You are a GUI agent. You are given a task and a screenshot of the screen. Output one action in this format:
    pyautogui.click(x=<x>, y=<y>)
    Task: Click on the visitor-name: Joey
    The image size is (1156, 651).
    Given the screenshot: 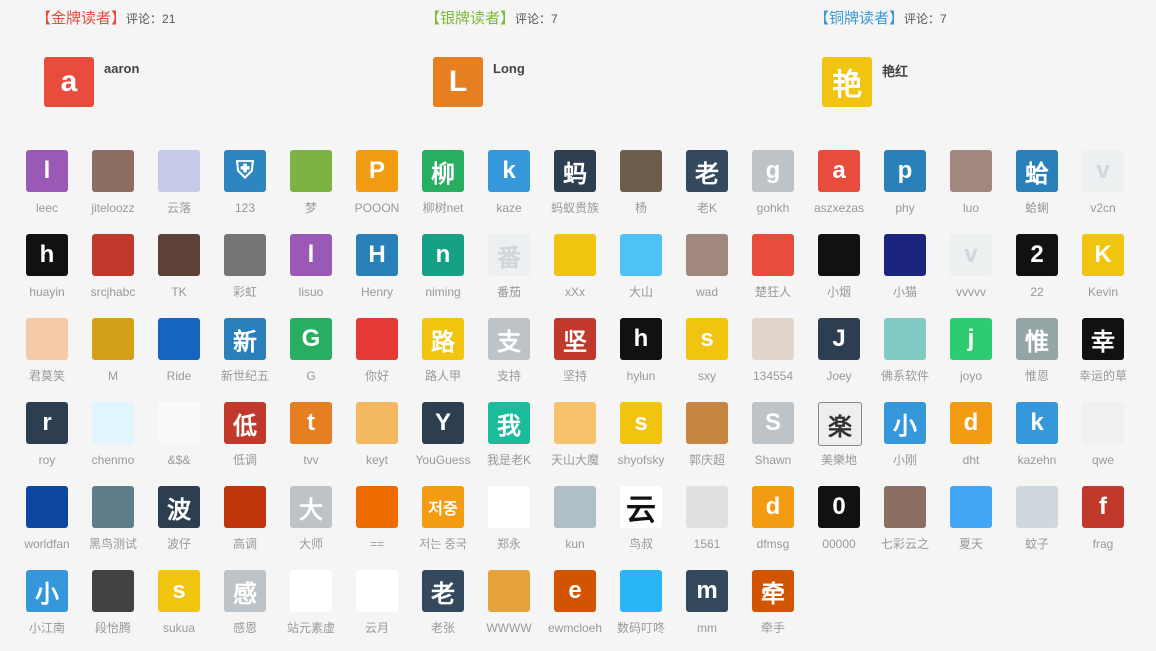 What is the action you would take?
    pyautogui.click(x=839, y=376)
    